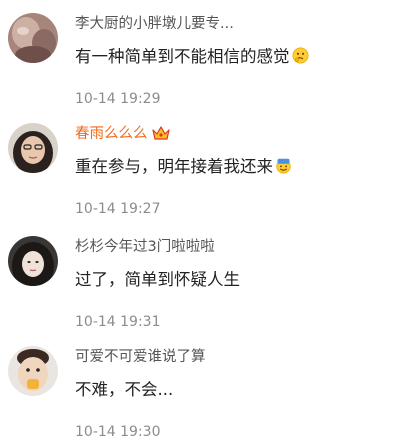 The height and width of the screenshot is (443, 402). I want to click on timestamp: 10-14 19:27, so click(118, 209).